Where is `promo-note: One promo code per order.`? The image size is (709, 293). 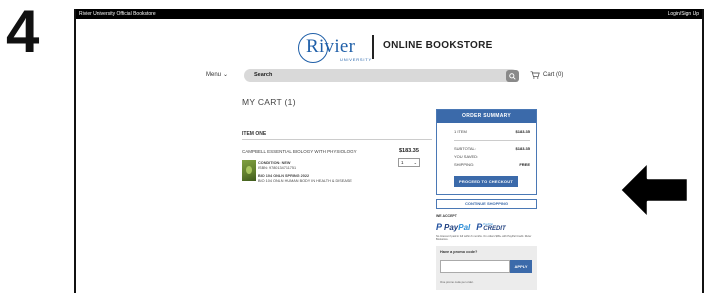 promo-note: One promo code per order. is located at coordinates (457, 282).